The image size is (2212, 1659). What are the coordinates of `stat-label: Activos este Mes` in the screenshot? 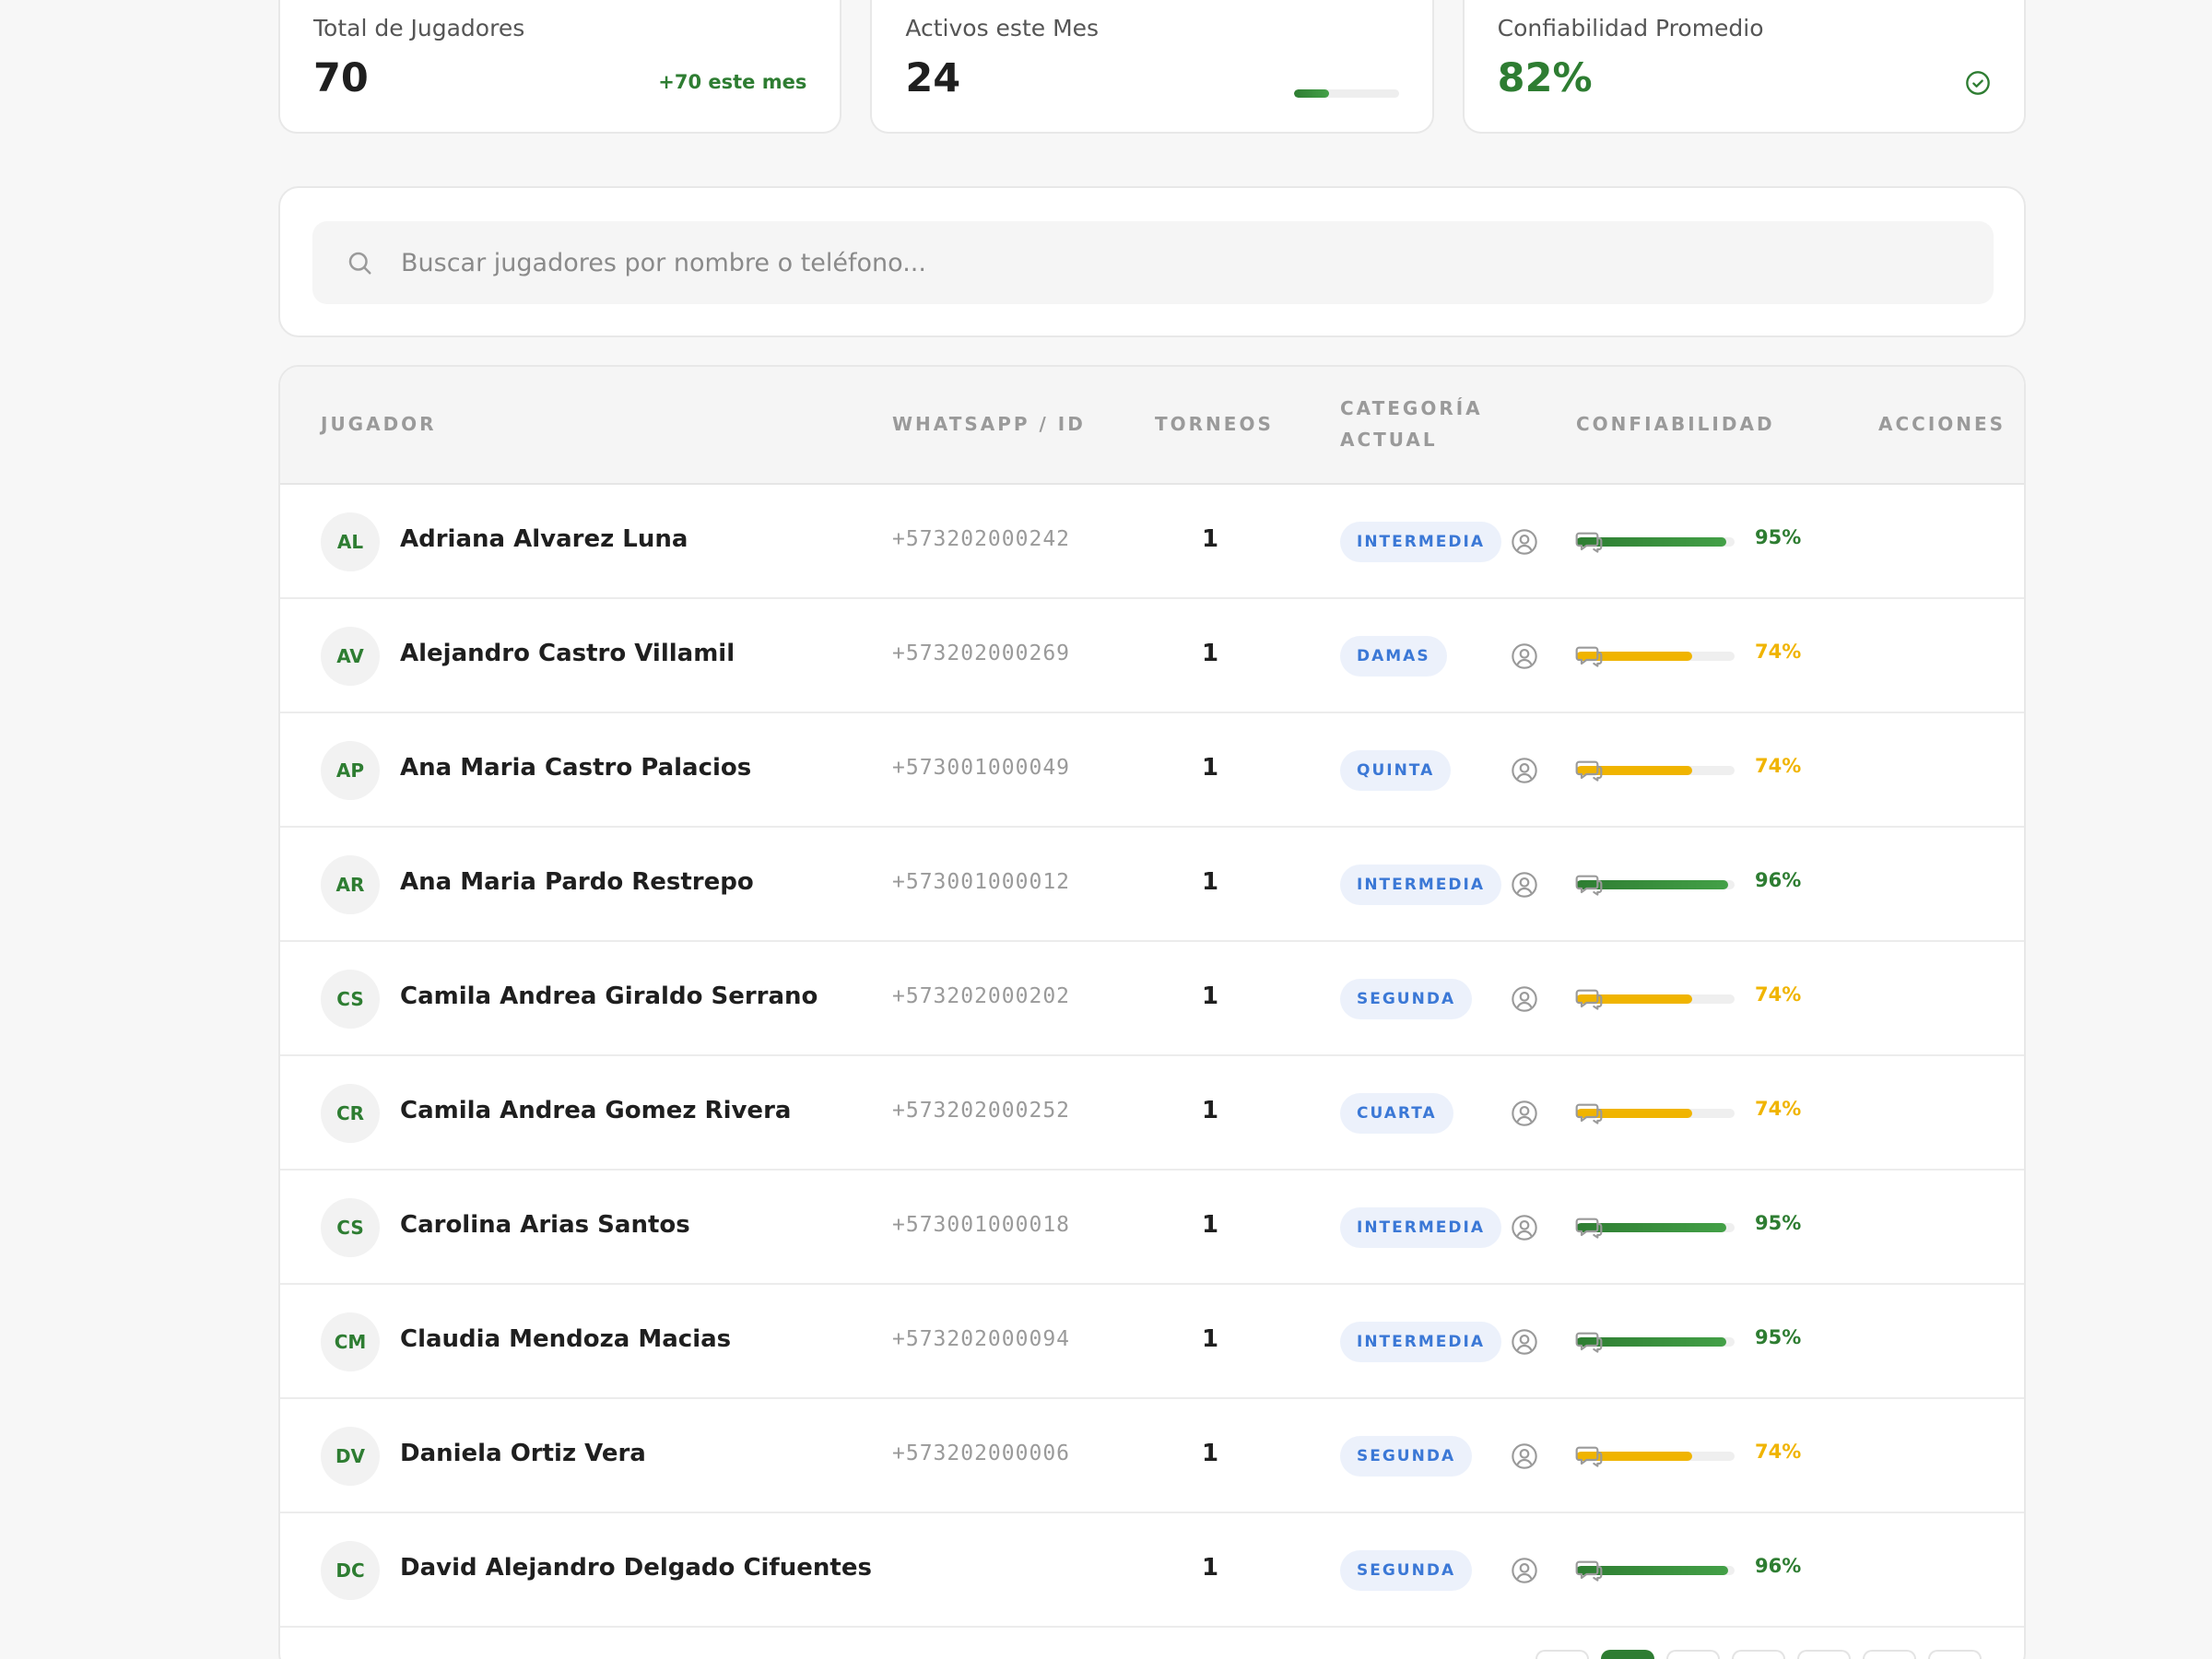 It's located at (1002, 28).